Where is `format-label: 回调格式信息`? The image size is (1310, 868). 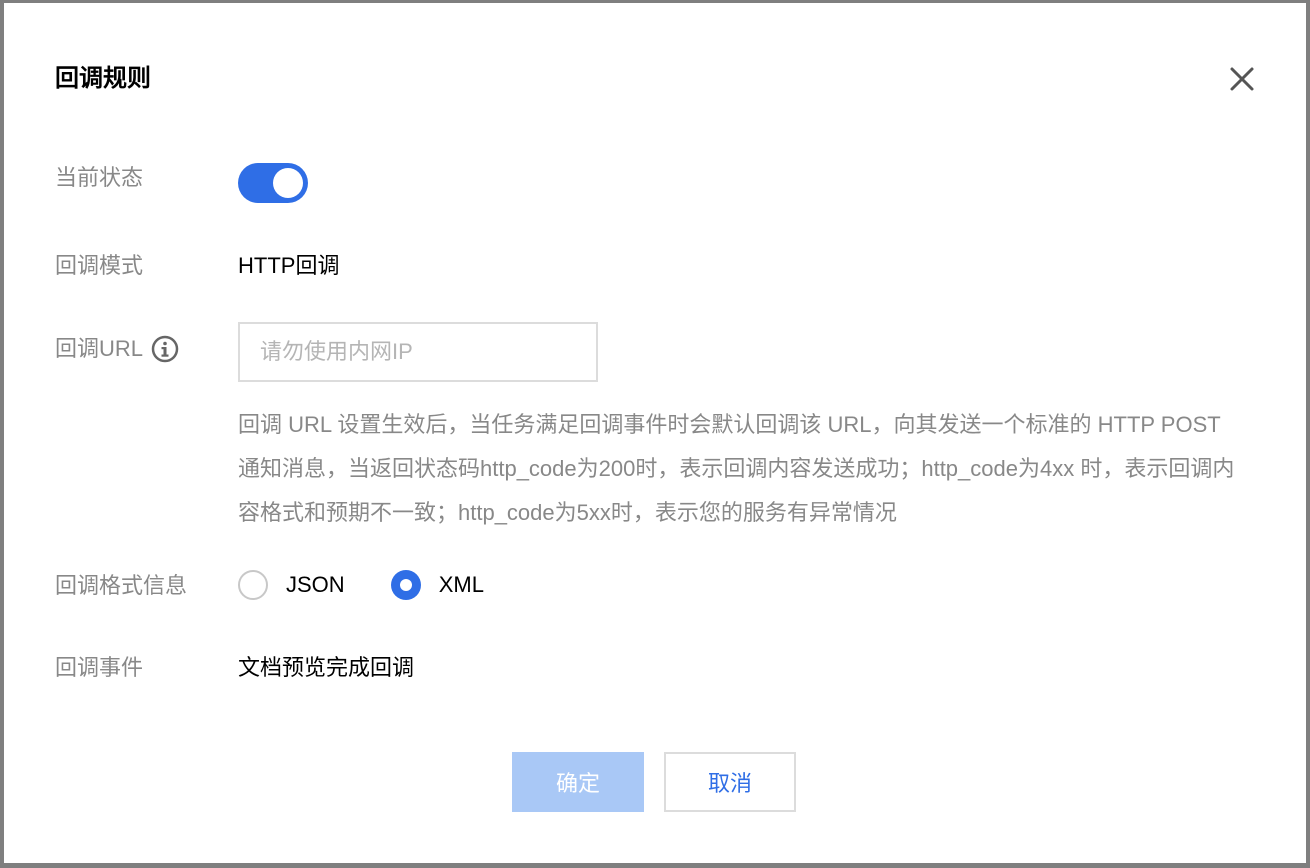 format-label: 回调格式信息 is located at coordinates (121, 585).